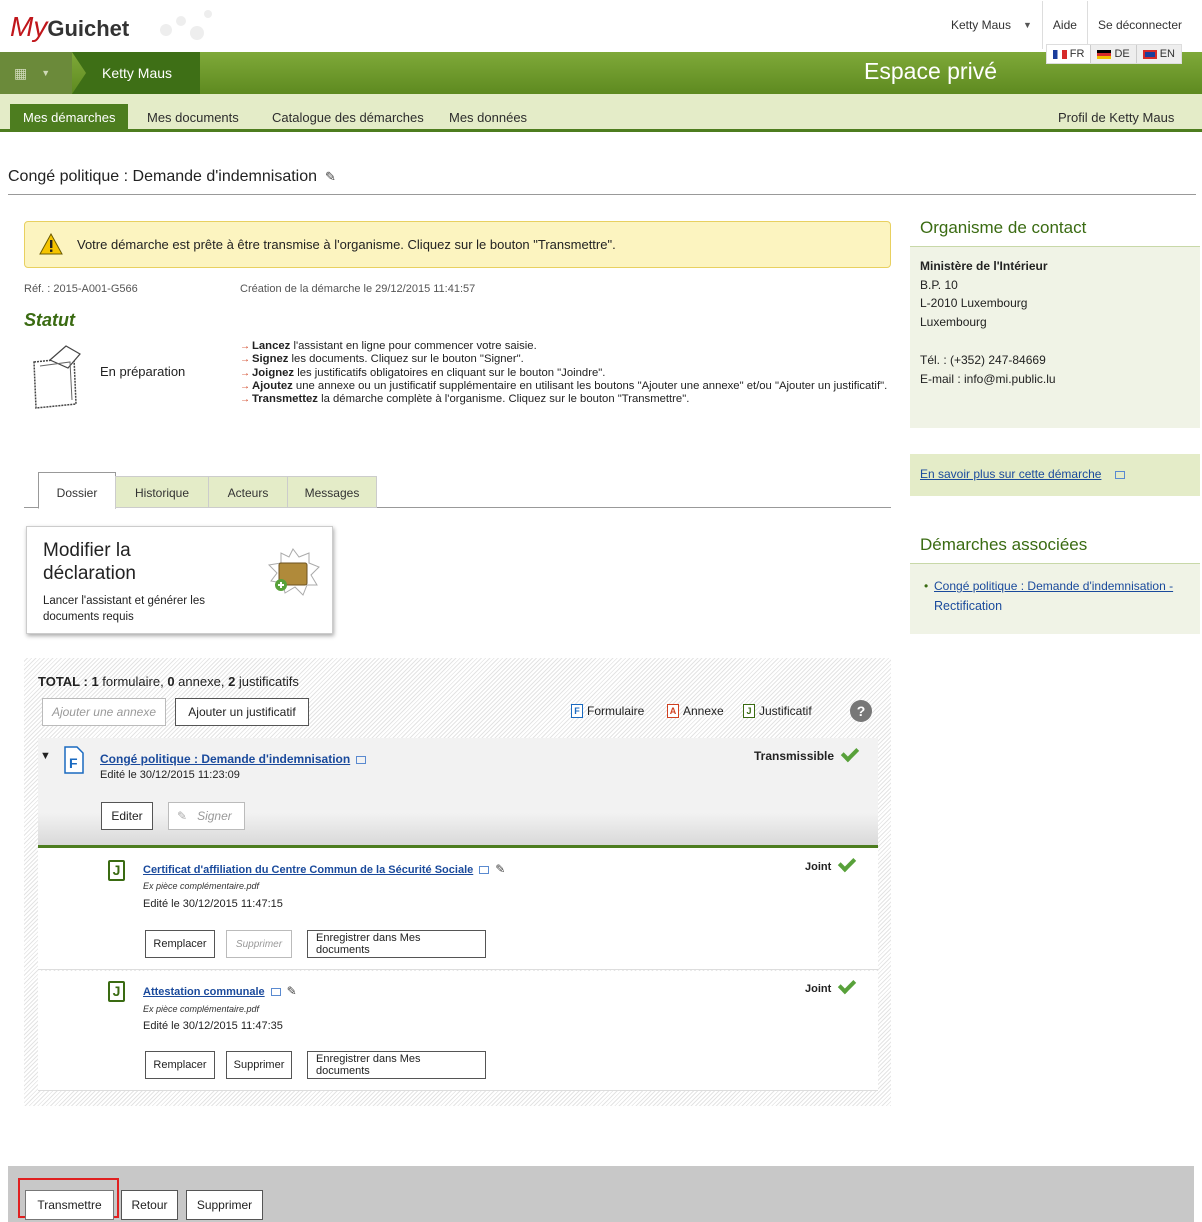 This screenshot has width=1202, height=1222. Describe the element at coordinates (1167, 54) in the screenshot. I see `lang-en-label: EN` at that location.